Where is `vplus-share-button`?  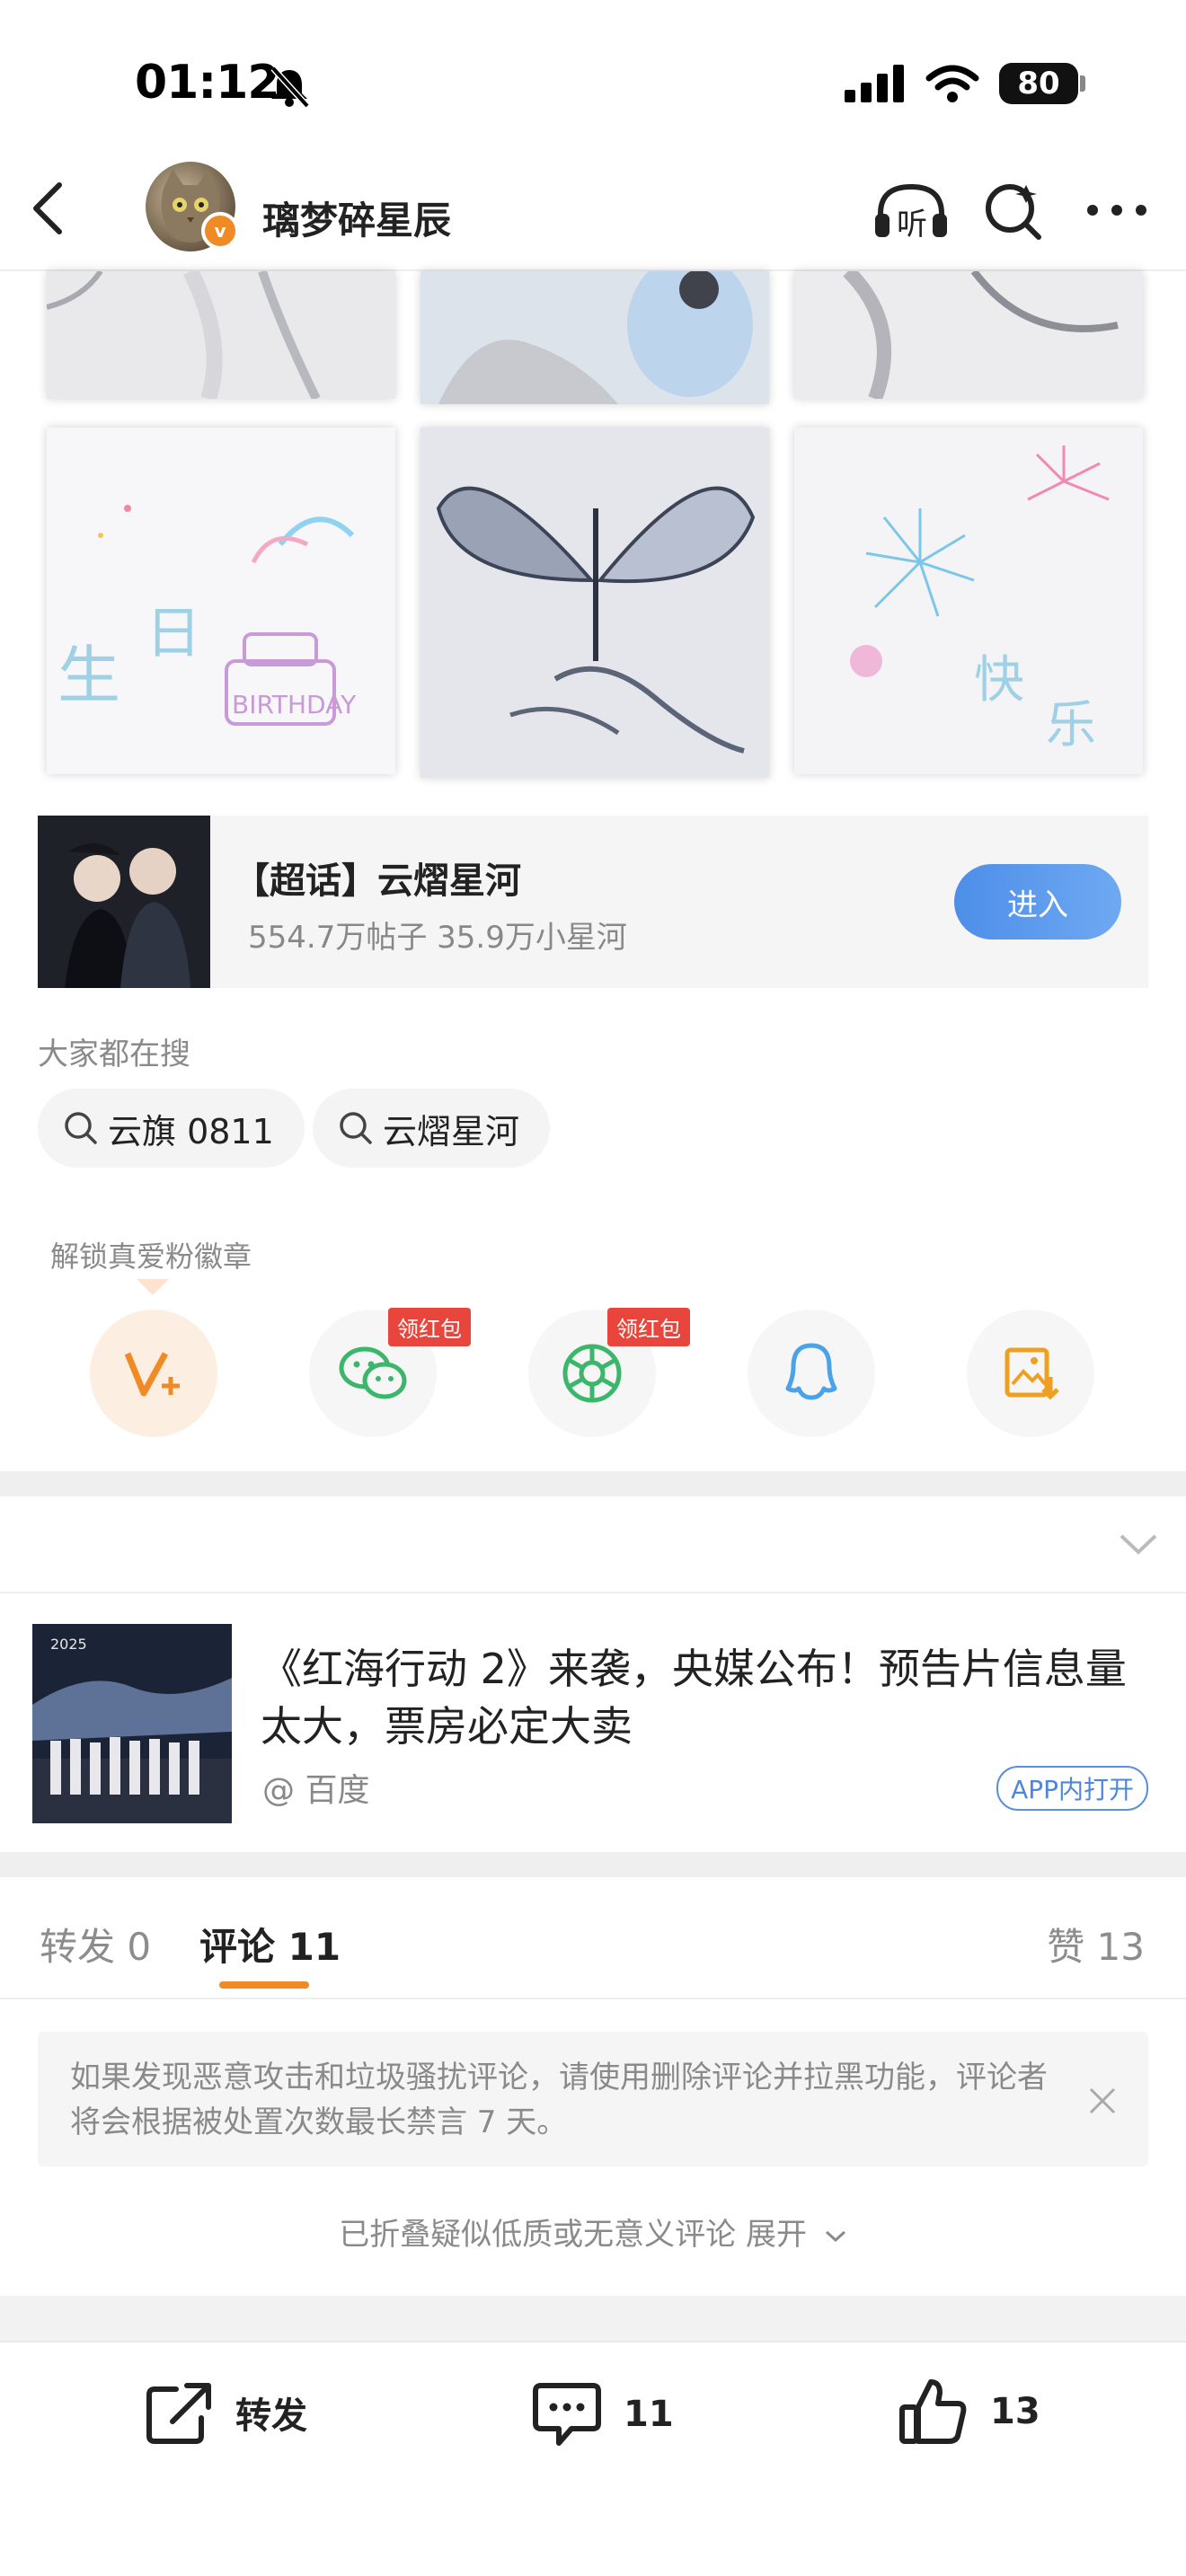 vplus-share-button is located at coordinates (153, 1373).